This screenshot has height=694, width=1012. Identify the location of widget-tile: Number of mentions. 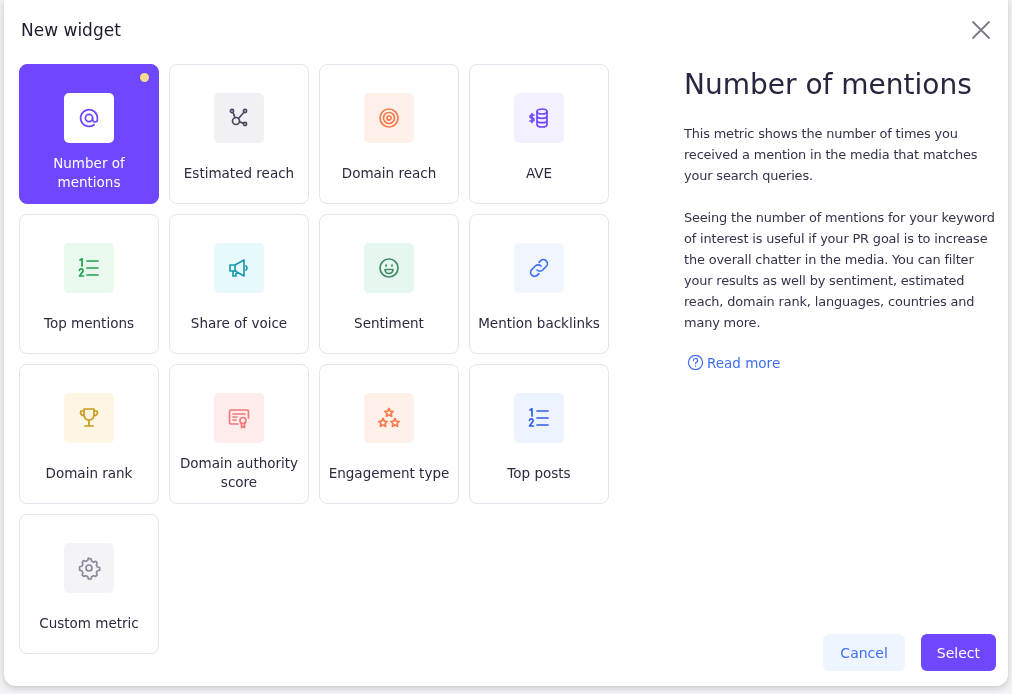
(89, 134).